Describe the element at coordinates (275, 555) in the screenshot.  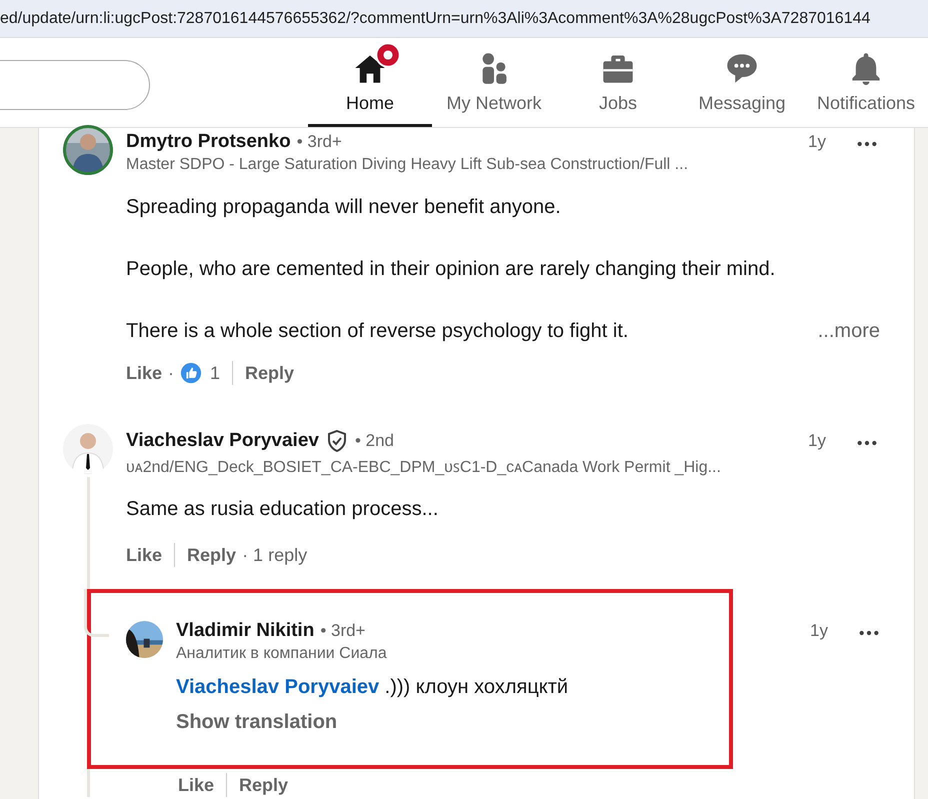
I see `reply-count-link: · 1 reply` at that location.